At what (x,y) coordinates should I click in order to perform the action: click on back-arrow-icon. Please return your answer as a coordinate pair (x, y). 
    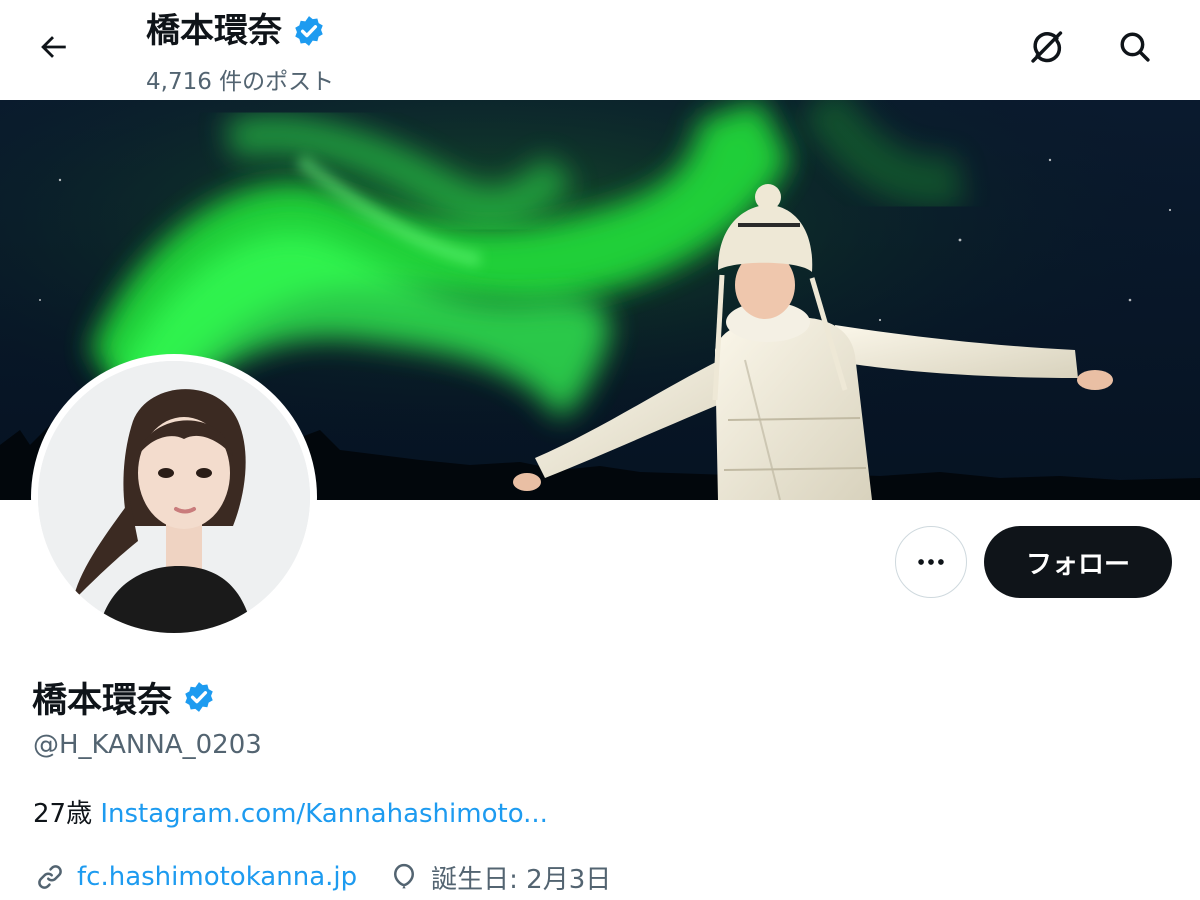
    Looking at the image, I should click on (53, 47).